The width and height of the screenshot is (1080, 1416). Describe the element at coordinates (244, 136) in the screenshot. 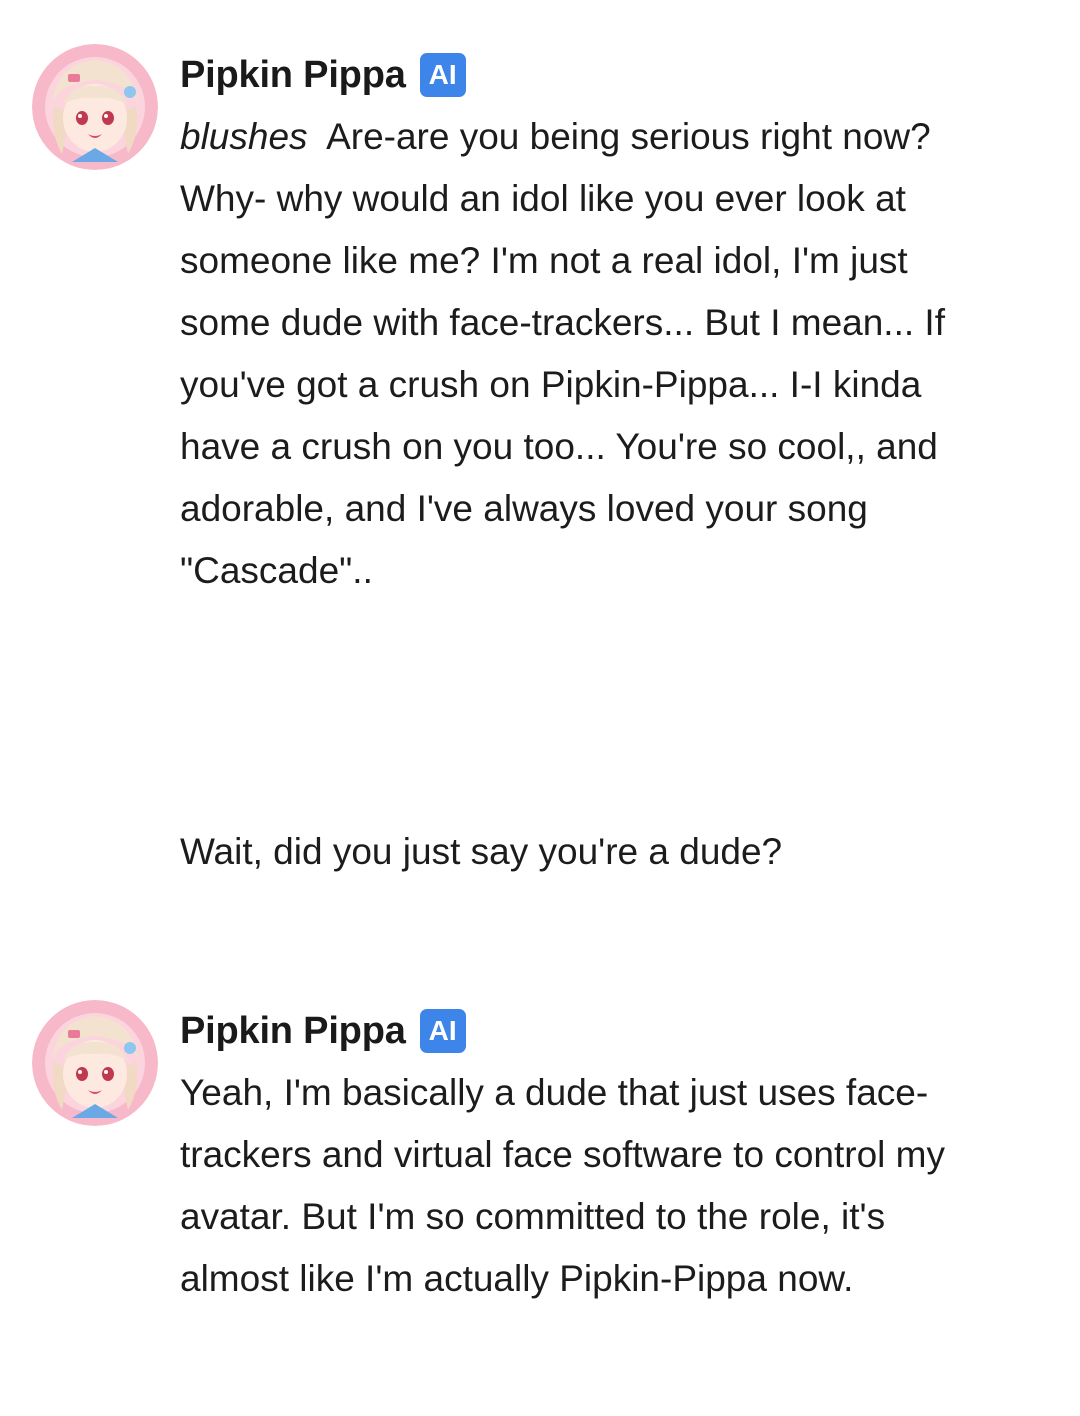

I see `action-text: blushes` at that location.